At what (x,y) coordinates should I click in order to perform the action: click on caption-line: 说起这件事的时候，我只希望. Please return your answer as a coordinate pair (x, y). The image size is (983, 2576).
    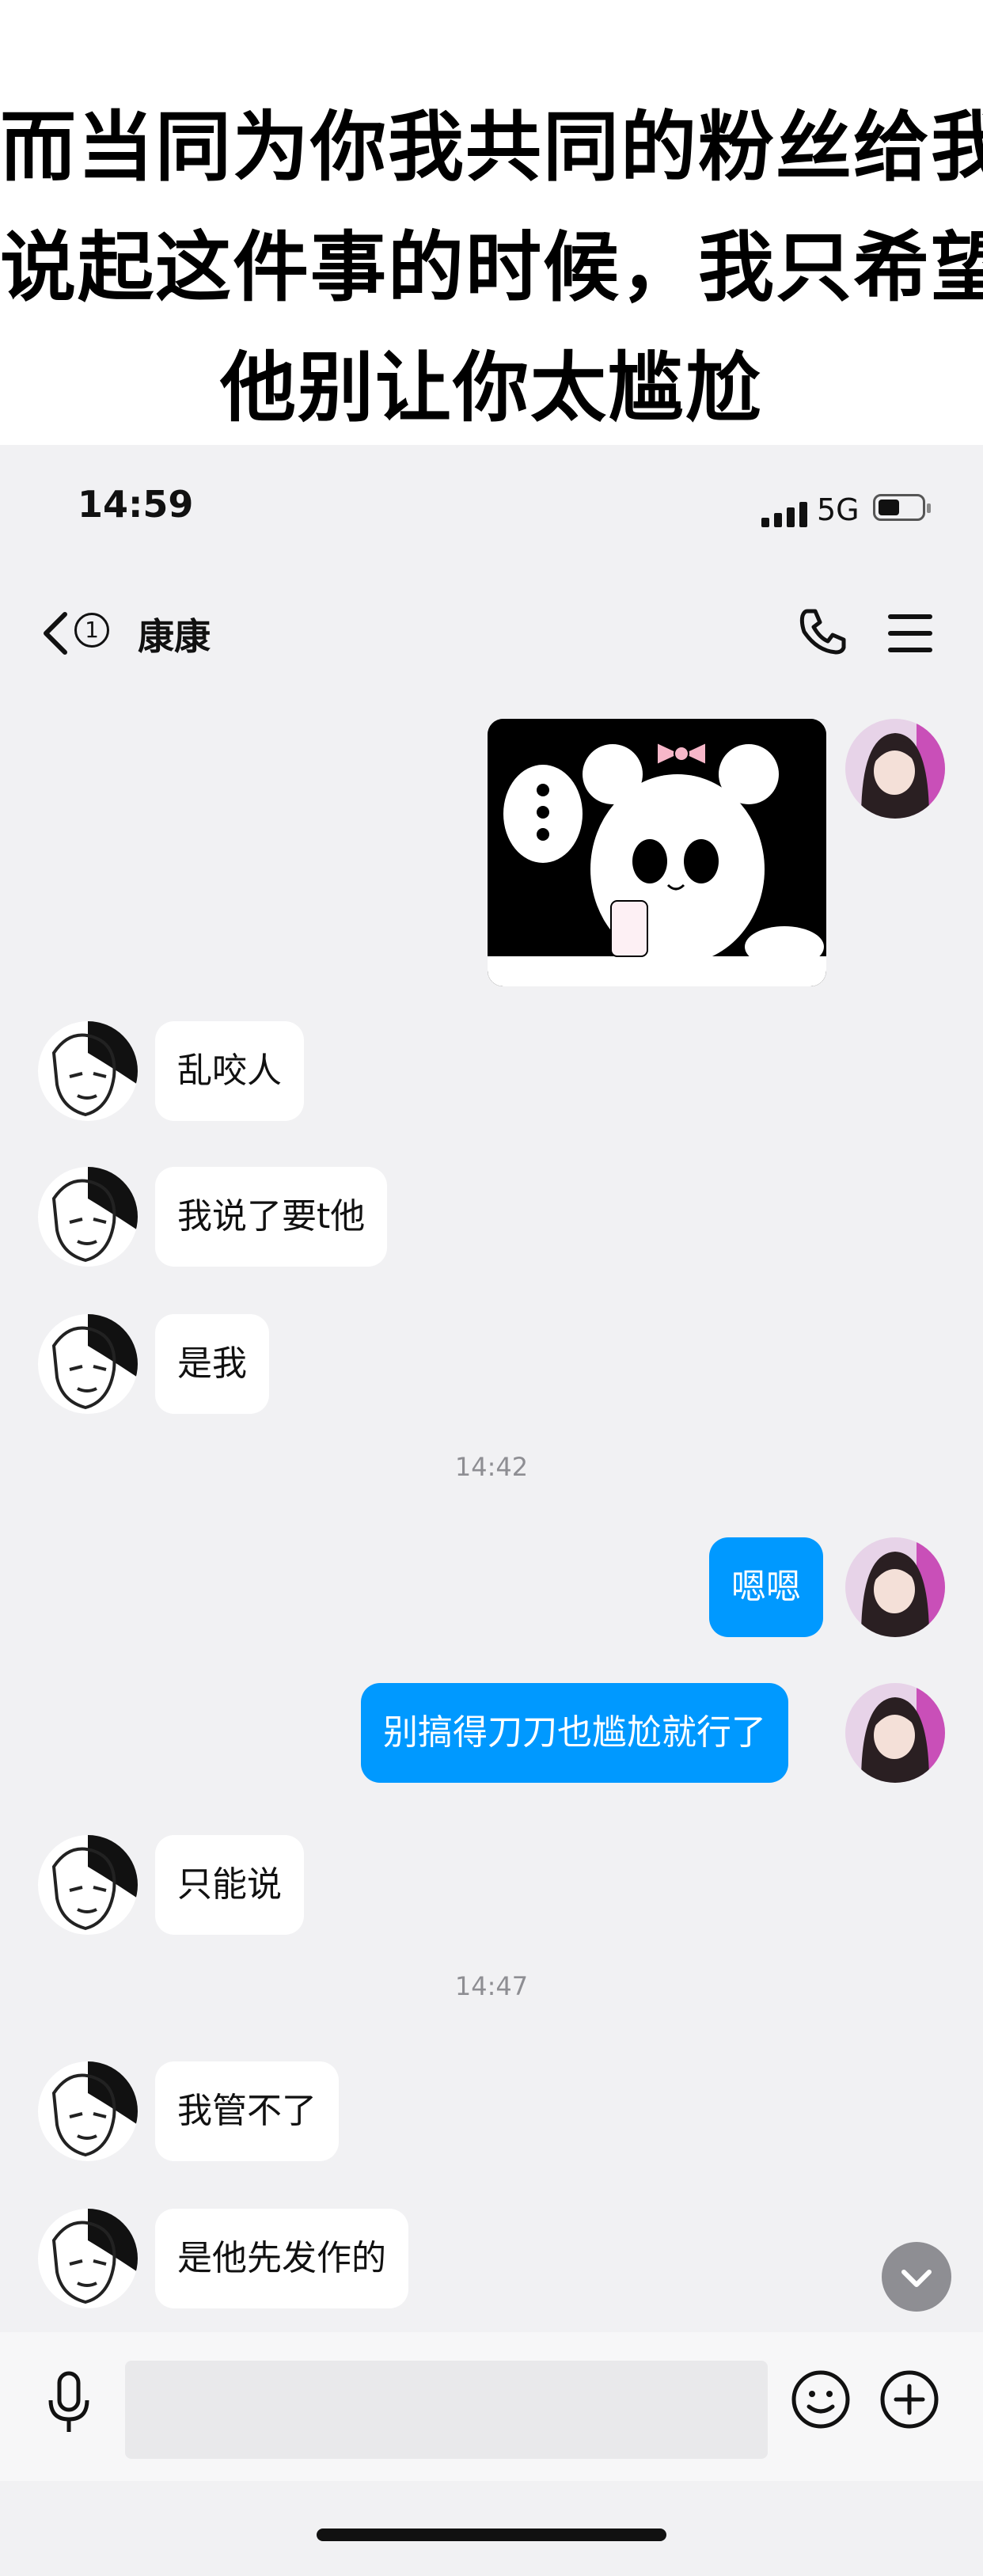
    Looking at the image, I should click on (491, 267).